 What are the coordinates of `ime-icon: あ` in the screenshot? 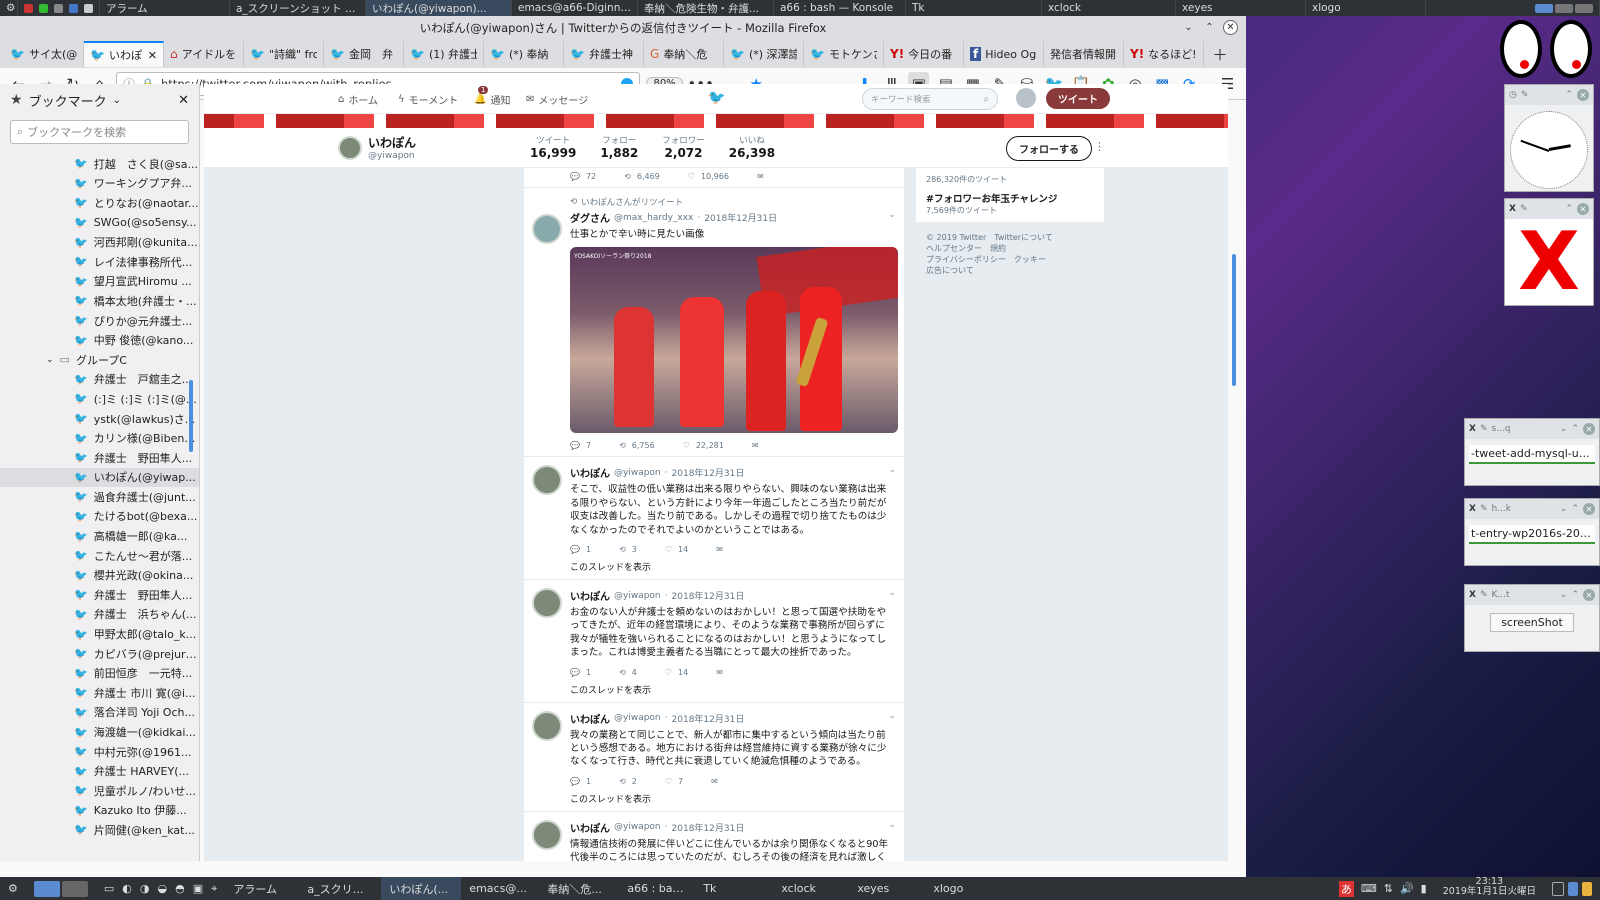 It's located at (1346, 888).